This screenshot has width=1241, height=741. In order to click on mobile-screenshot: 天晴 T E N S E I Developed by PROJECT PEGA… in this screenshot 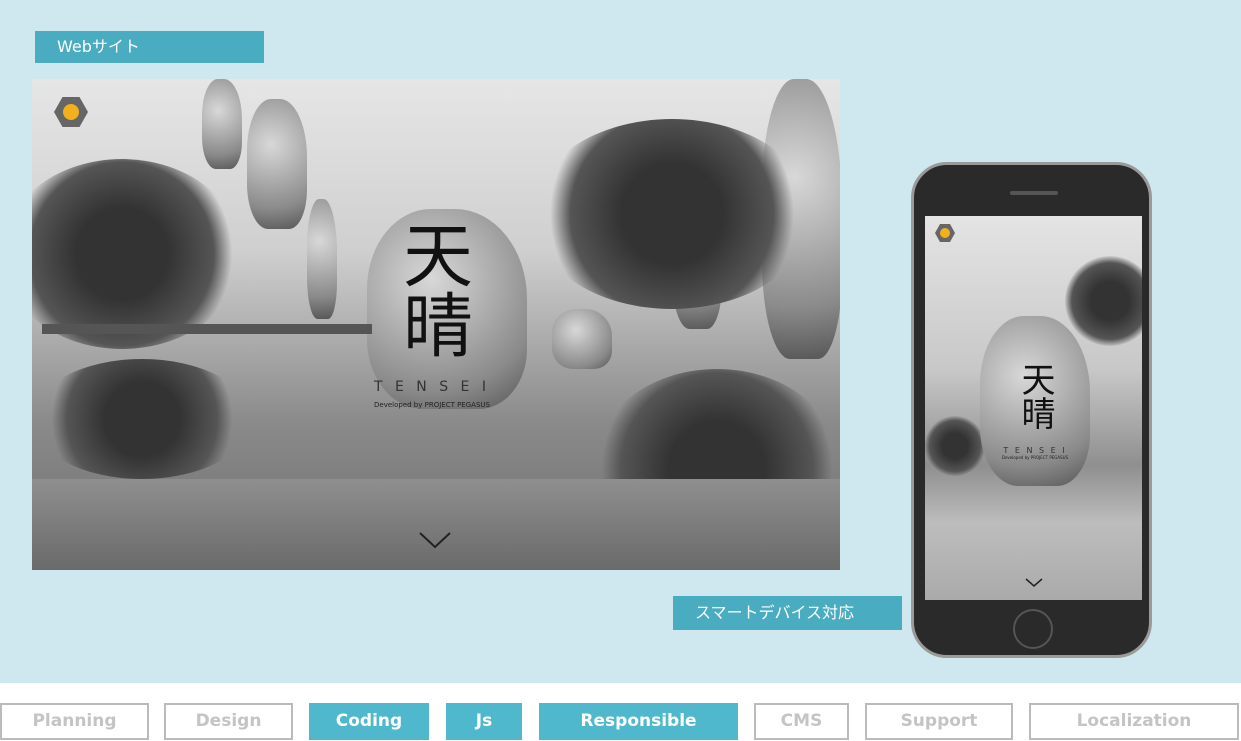, I will do `click(1033, 408)`.